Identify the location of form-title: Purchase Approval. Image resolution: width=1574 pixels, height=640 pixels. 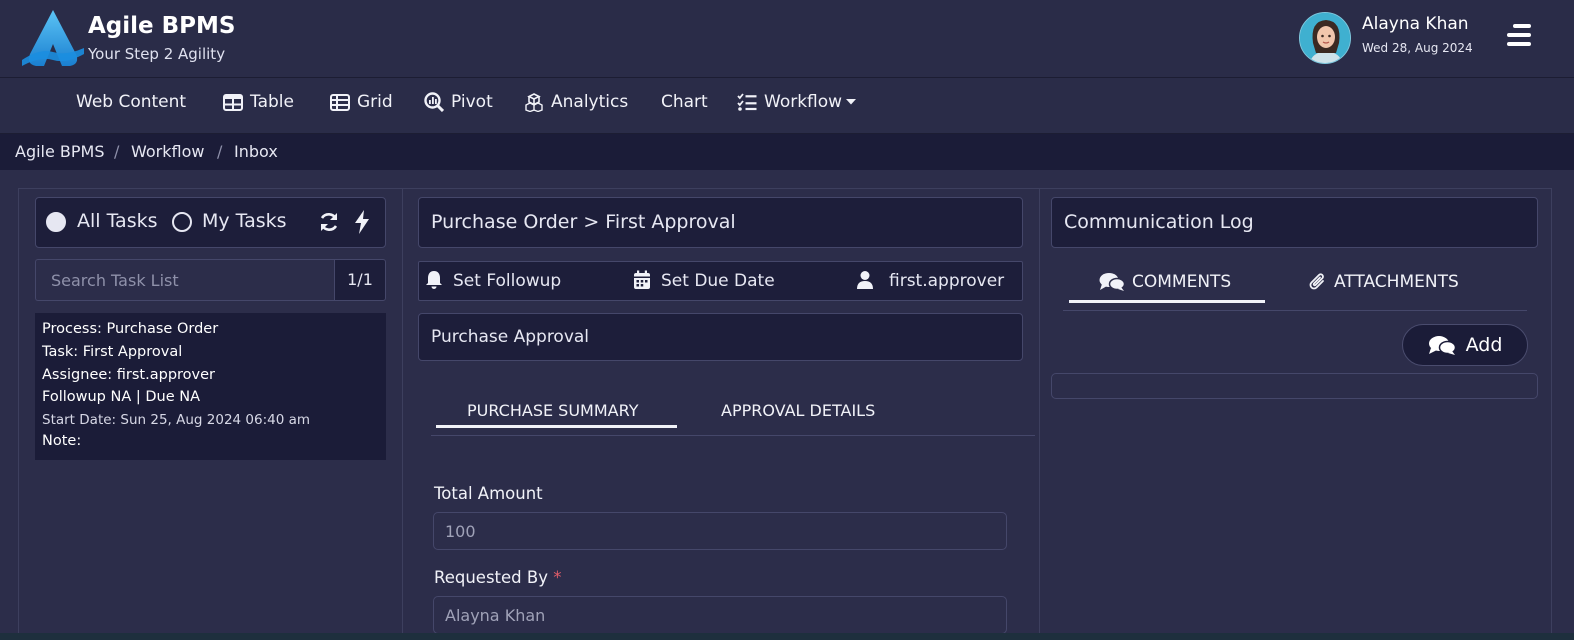
(510, 337).